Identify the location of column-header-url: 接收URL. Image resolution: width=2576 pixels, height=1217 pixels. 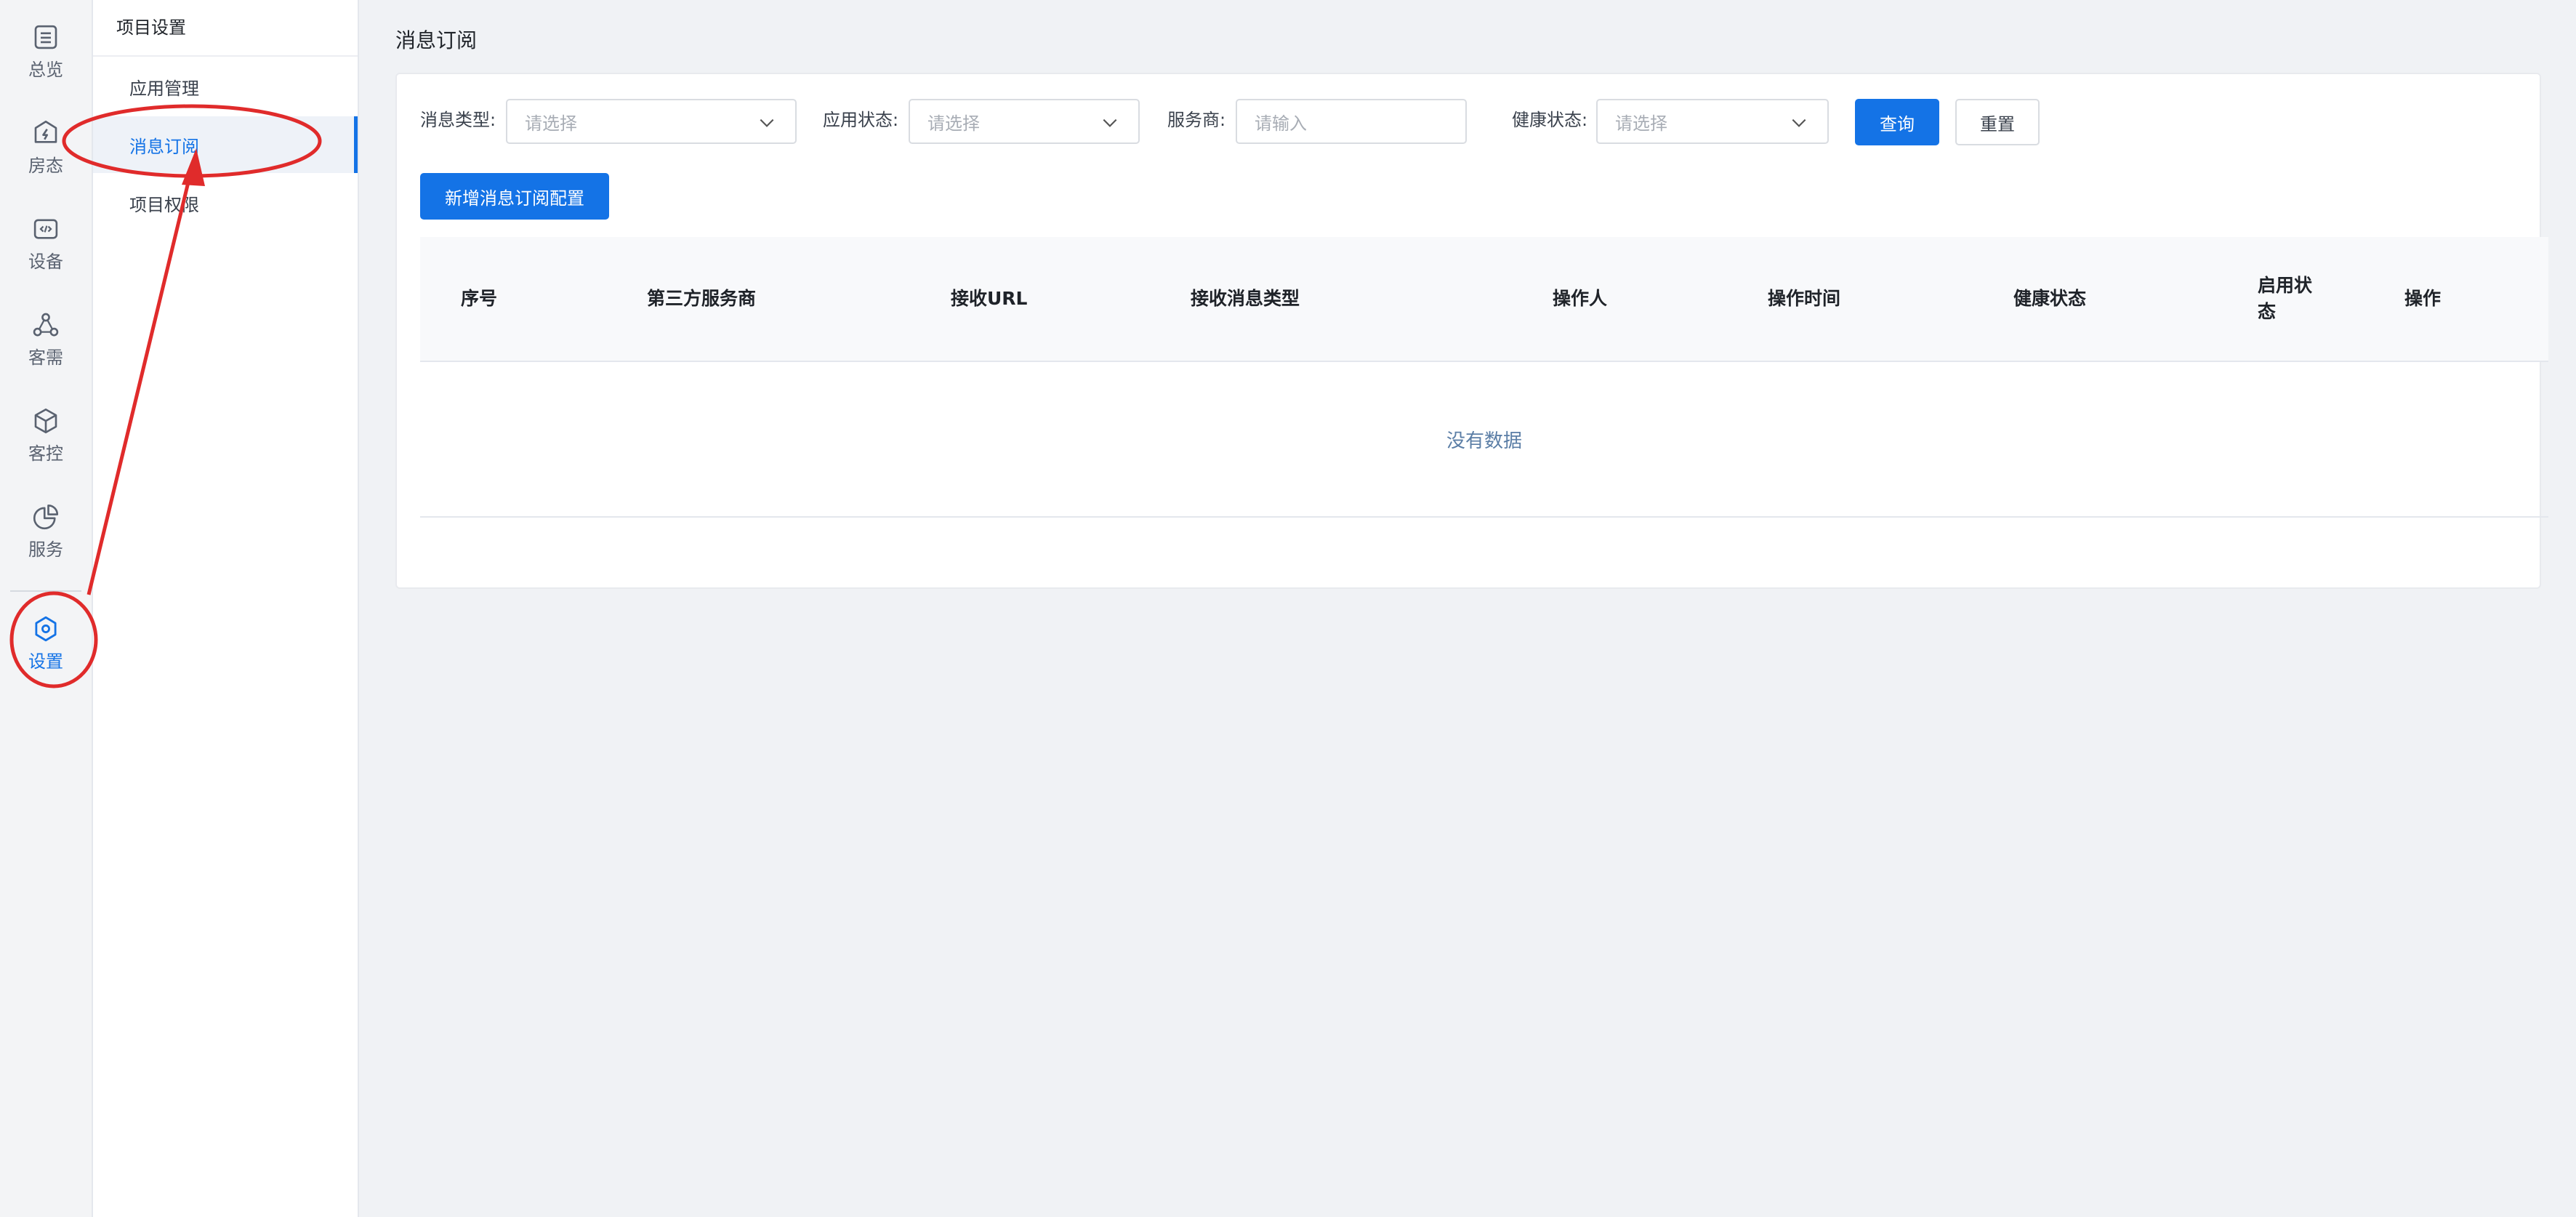
(989, 298).